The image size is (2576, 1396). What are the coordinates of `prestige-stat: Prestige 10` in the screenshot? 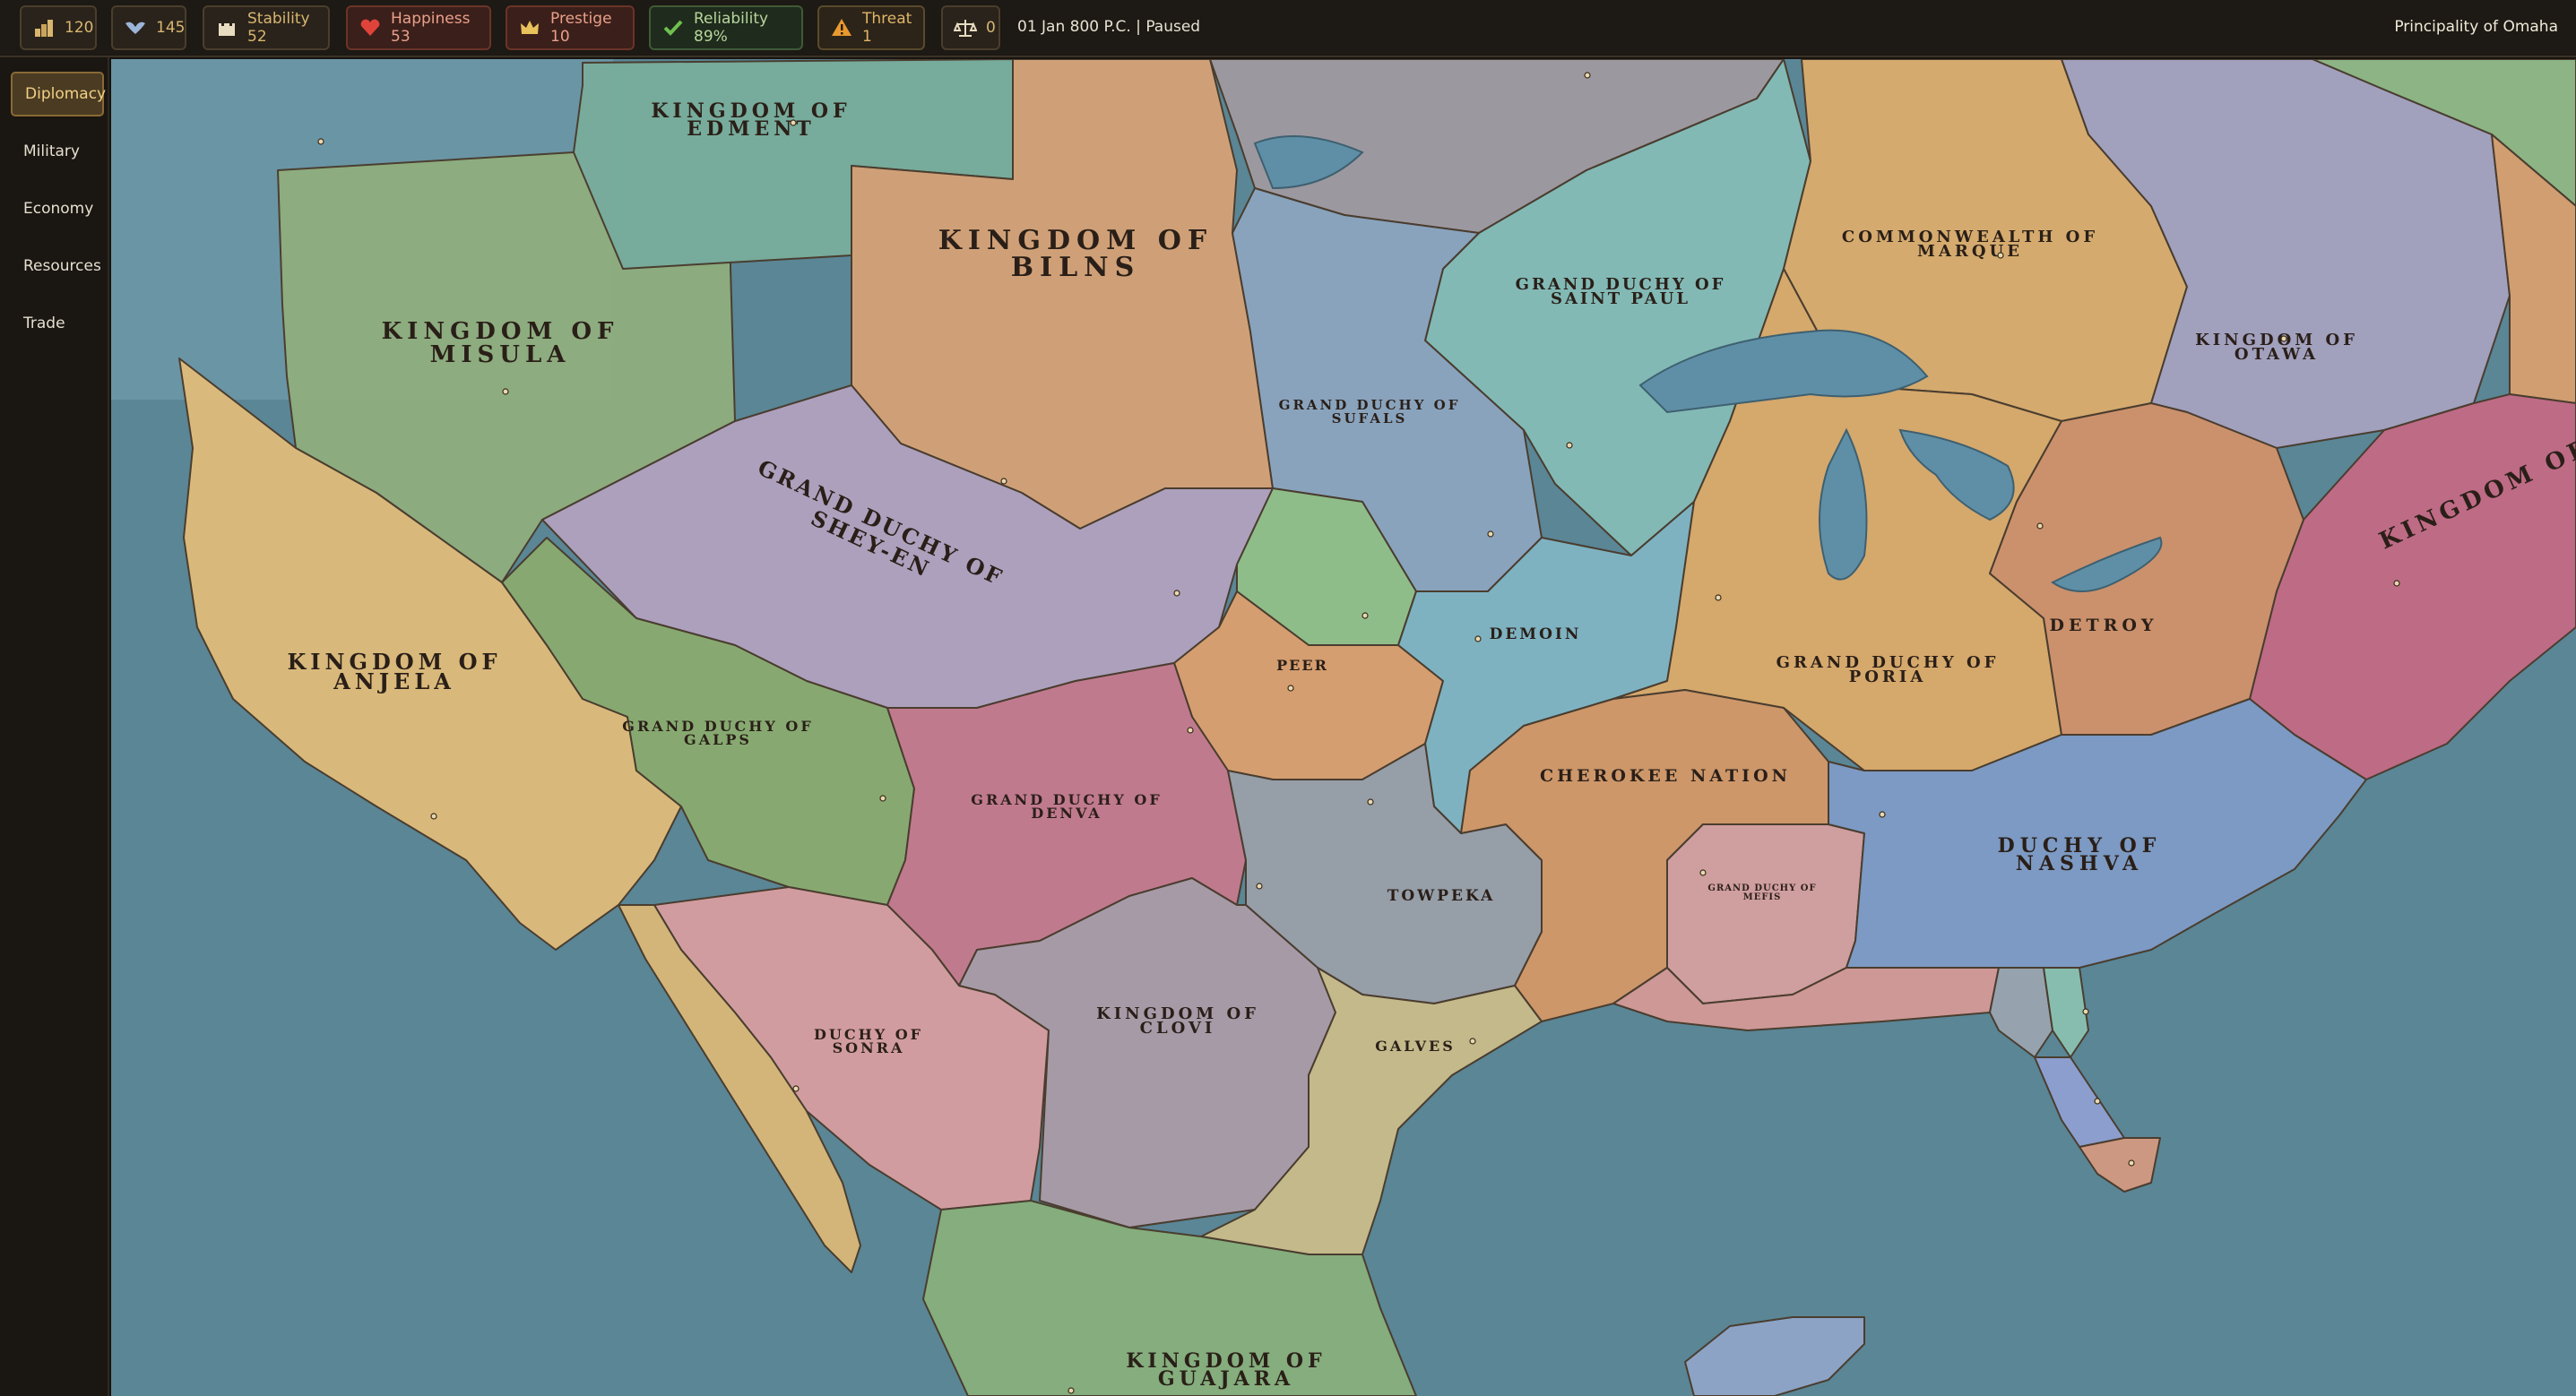 It's located at (570, 28).